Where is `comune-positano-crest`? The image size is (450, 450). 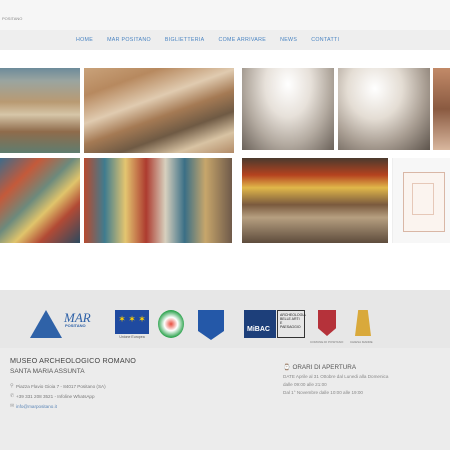
comune-positano-crest is located at coordinates (327, 323).